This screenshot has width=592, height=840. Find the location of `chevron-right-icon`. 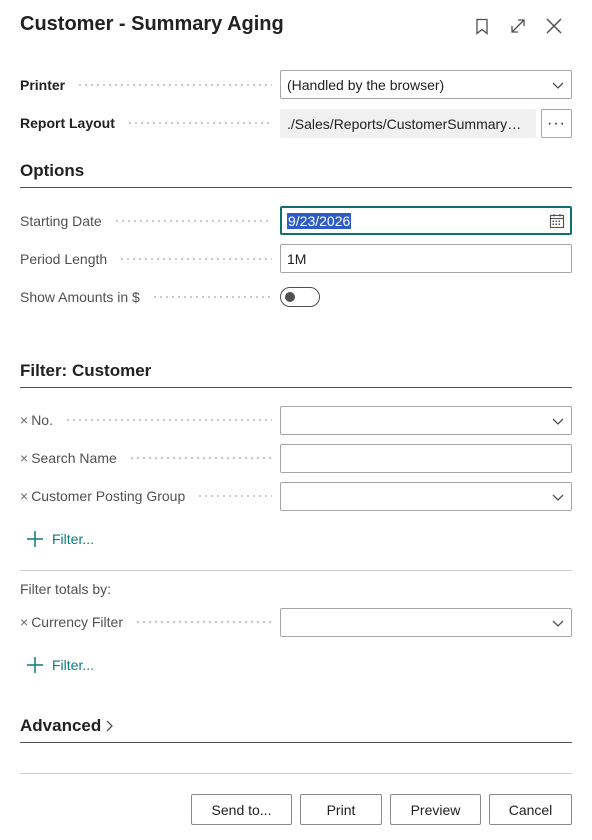

chevron-right-icon is located at coordinates (110, 726).